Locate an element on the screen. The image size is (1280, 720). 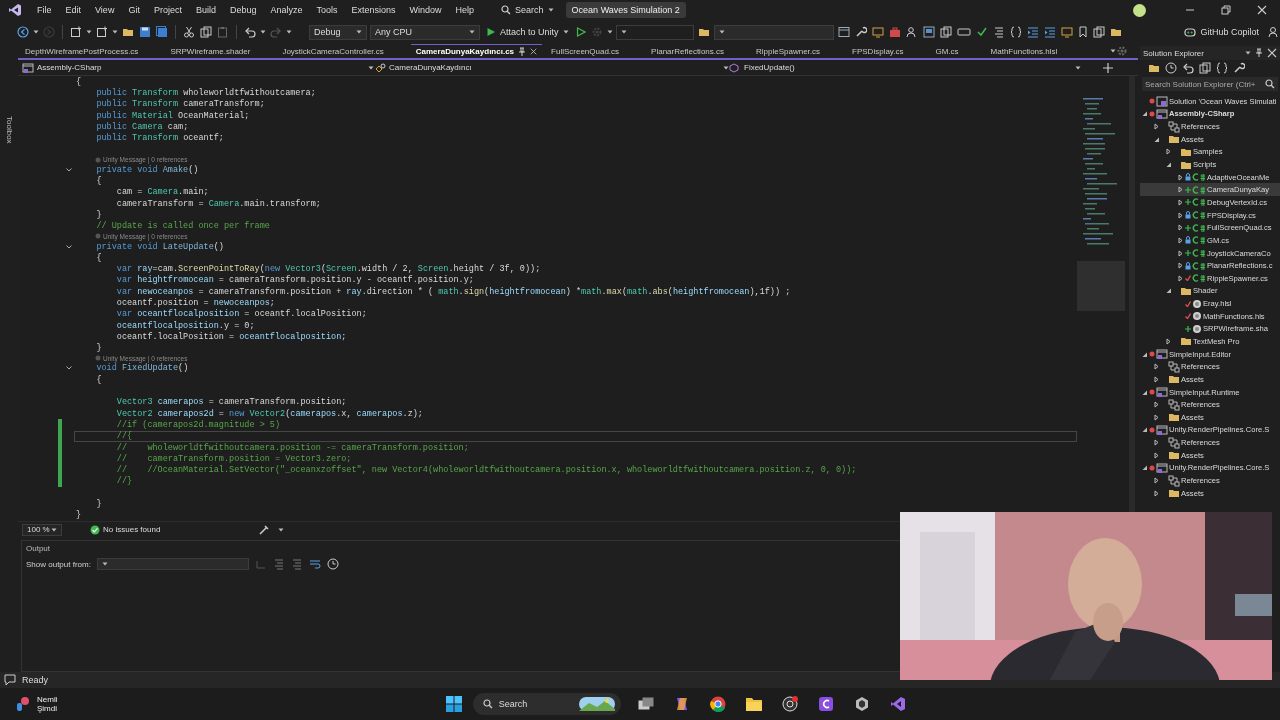
menu-item: Analyze is located at coordinates (286, 10).